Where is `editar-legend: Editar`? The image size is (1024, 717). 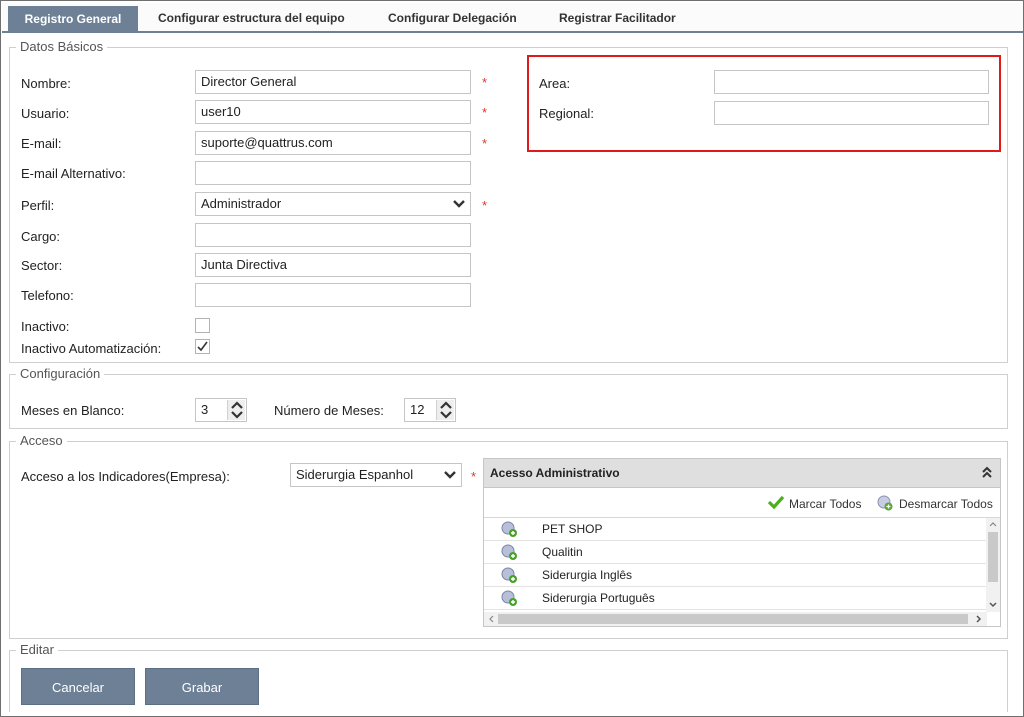 editar-legend: Editar is located at coordinates (37, 650).